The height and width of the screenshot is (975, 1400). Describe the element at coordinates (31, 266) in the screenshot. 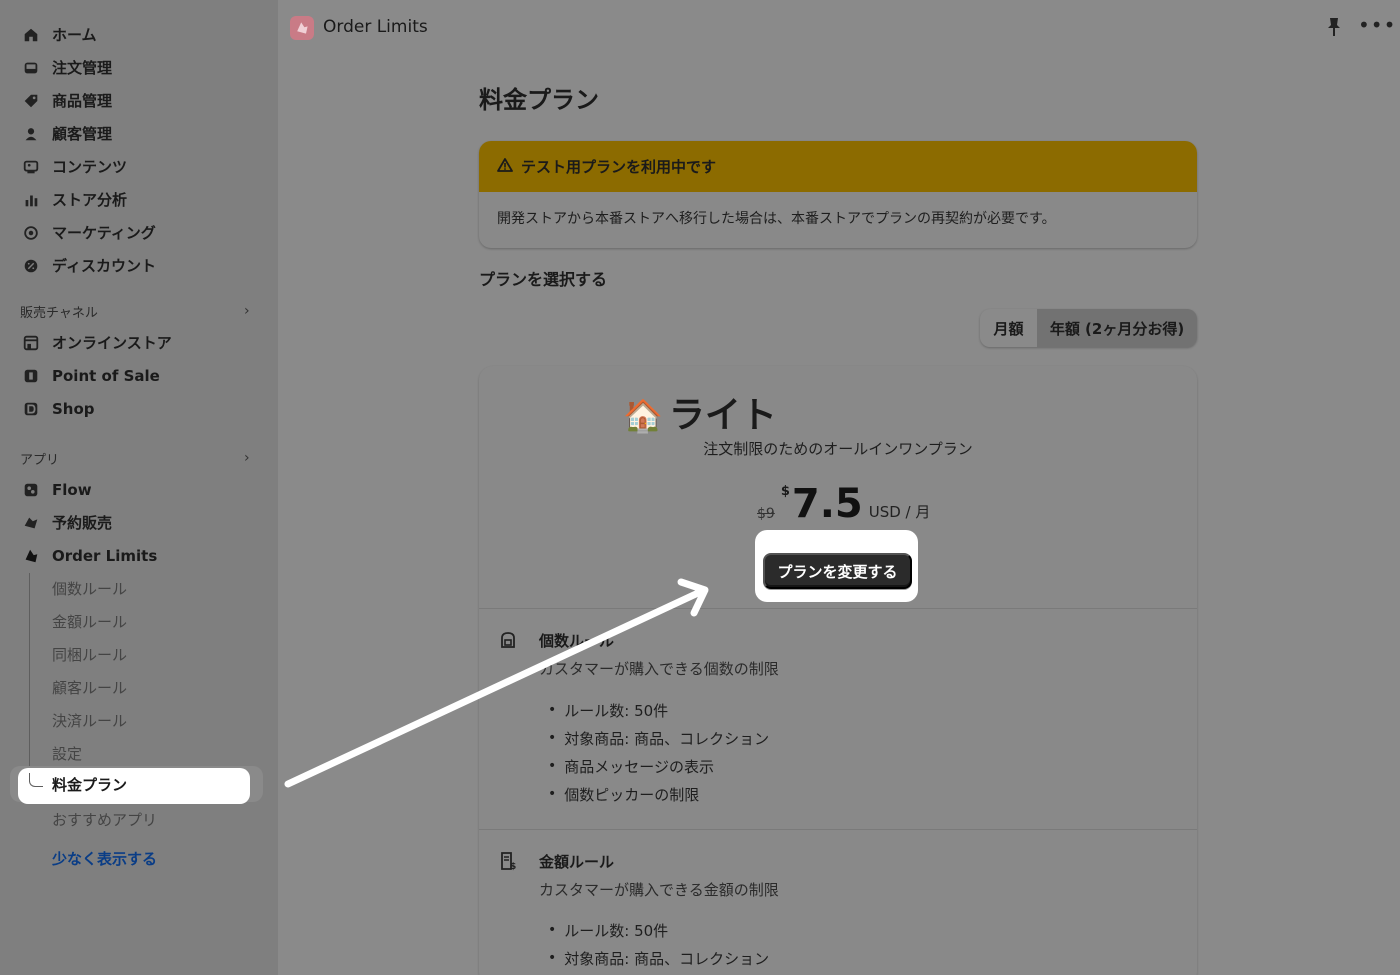

I see `discount-icon` at that location.